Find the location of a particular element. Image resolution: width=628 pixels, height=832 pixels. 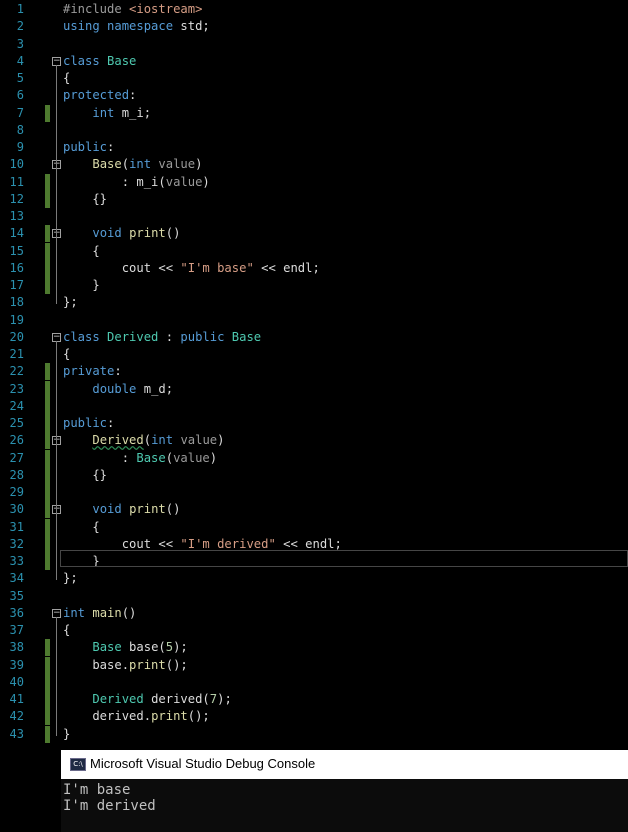

code-line: 43} is located at coordinates (314, 734).